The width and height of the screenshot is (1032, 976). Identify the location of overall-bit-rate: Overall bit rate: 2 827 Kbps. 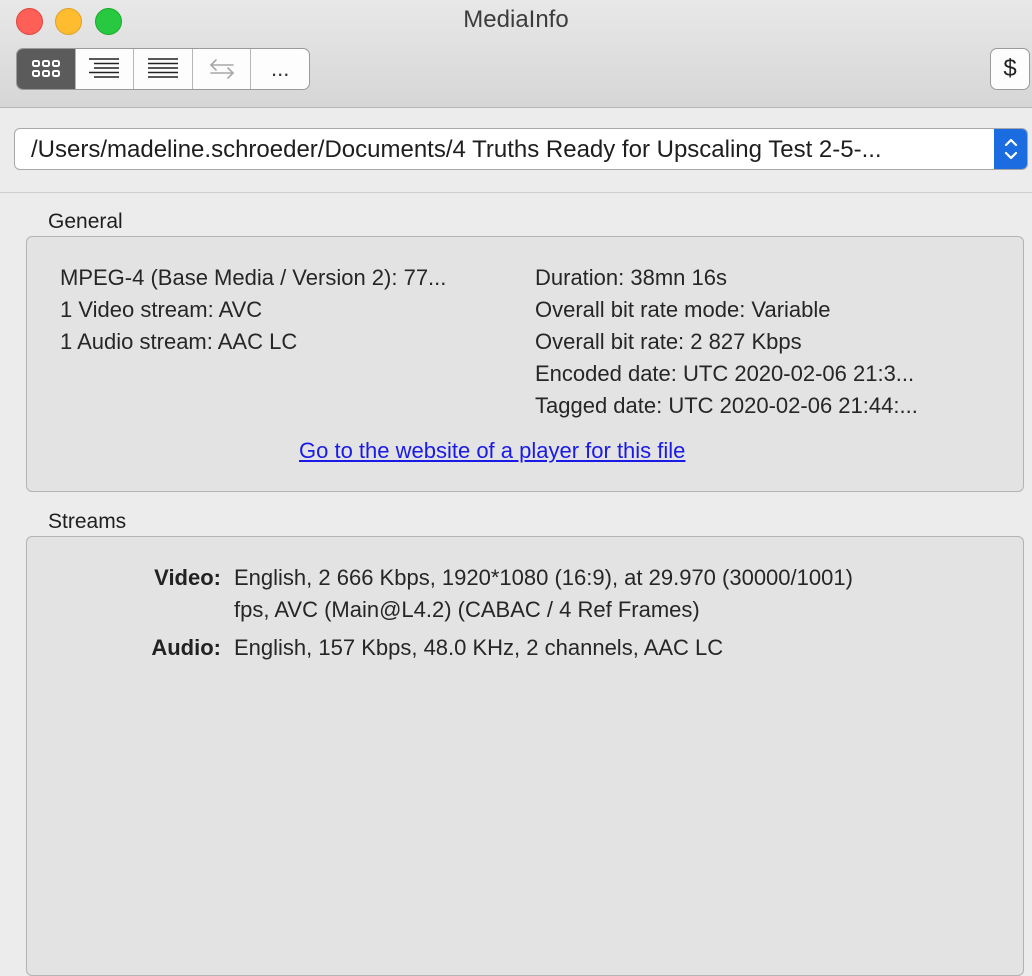
(668, 341).